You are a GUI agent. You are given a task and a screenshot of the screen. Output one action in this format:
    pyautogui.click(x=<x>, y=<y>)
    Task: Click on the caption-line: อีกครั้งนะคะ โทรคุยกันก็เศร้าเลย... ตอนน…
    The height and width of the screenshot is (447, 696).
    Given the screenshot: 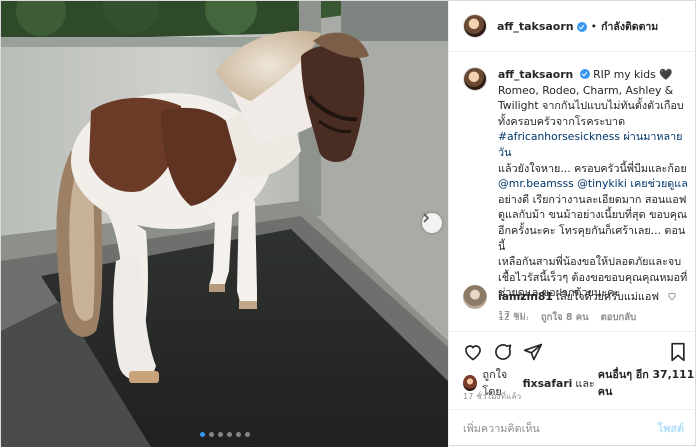 What is the action you would take?
    pyautogui.click(x=592, y=238)
    